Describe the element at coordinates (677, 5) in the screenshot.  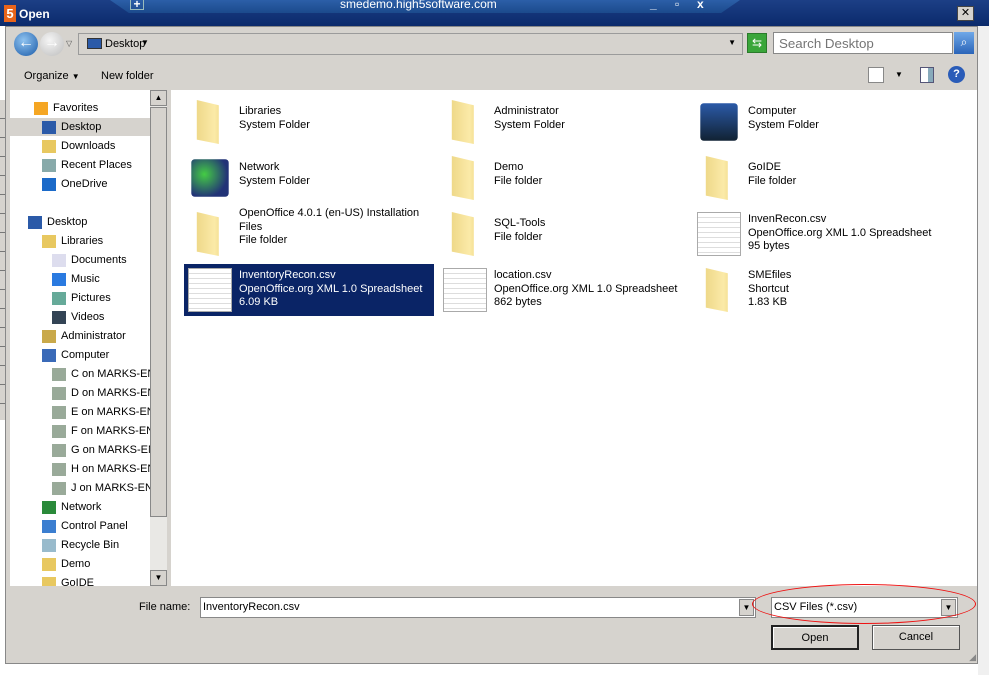
I see `restore-icon: ▫` at that location.